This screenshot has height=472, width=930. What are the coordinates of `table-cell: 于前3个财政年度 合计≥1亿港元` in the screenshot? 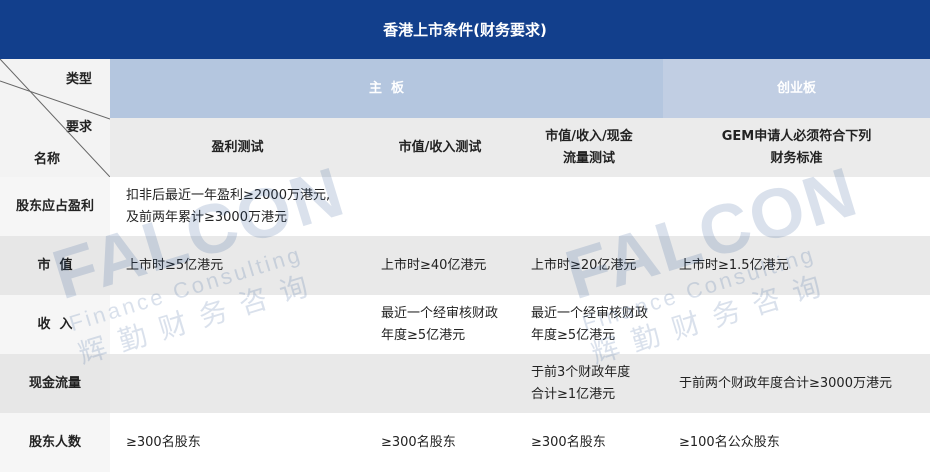 It's located at (589, 383).